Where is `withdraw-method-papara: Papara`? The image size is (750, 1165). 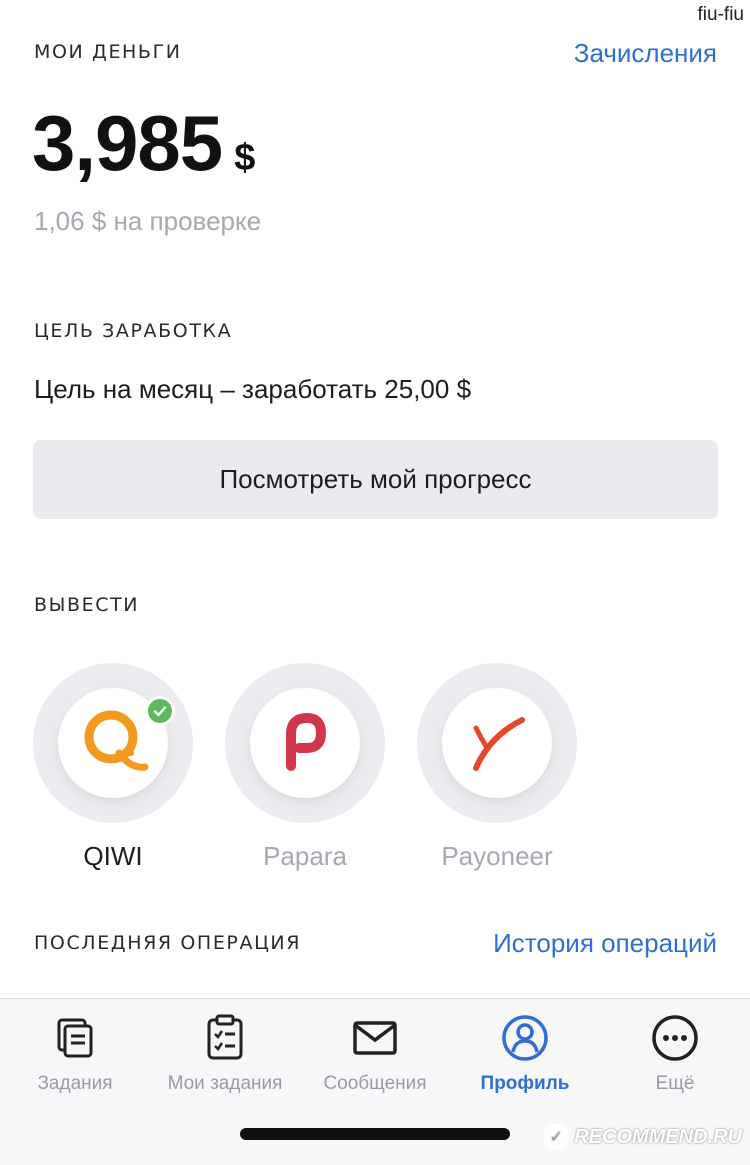
withdraw-method-papara: Papara is located at coordinates (305, 767).